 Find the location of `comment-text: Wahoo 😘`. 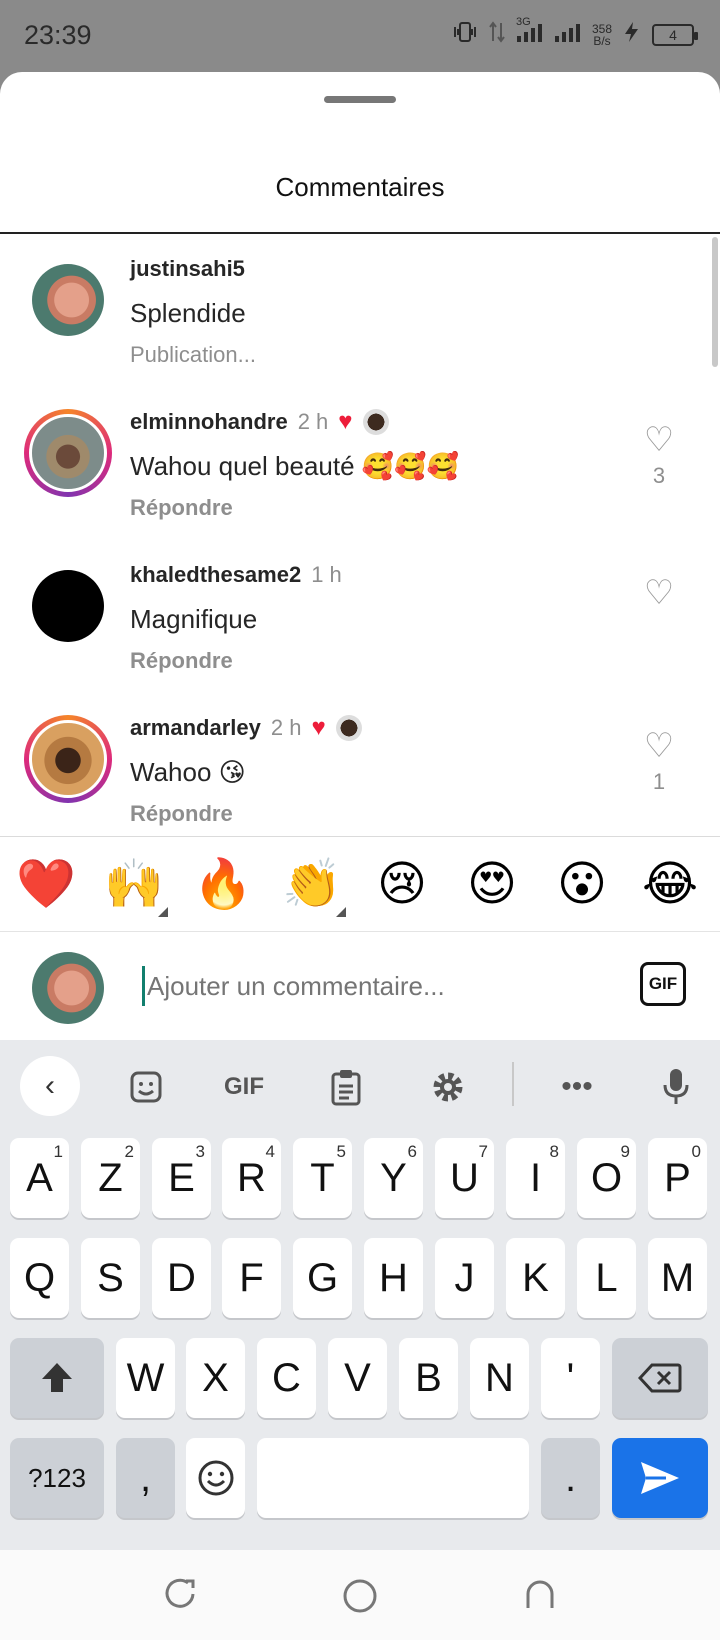

comment-text: Wahoo 😘 is located at coordinates (188, 772).